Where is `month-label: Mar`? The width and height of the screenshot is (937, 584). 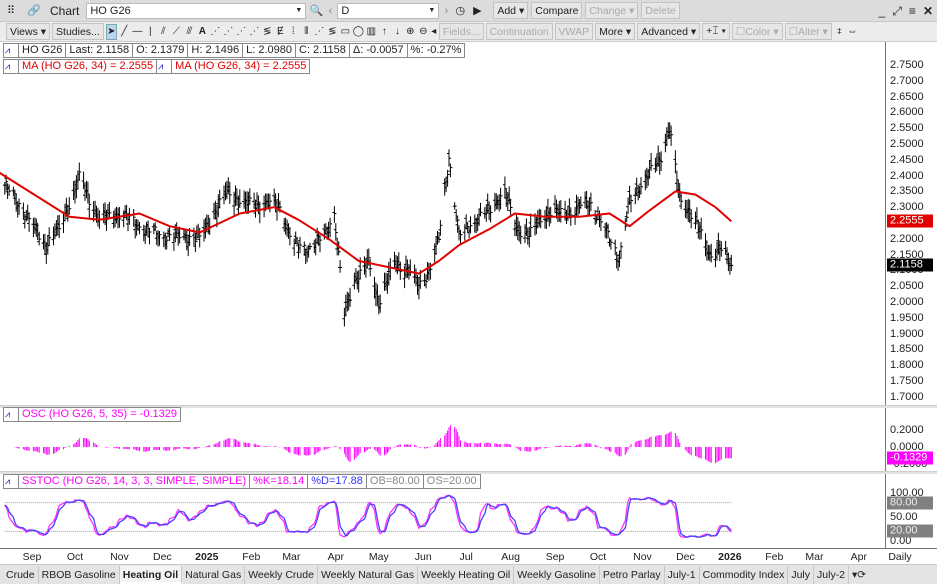 month-label: Mar is located at coordinates (814, 557).